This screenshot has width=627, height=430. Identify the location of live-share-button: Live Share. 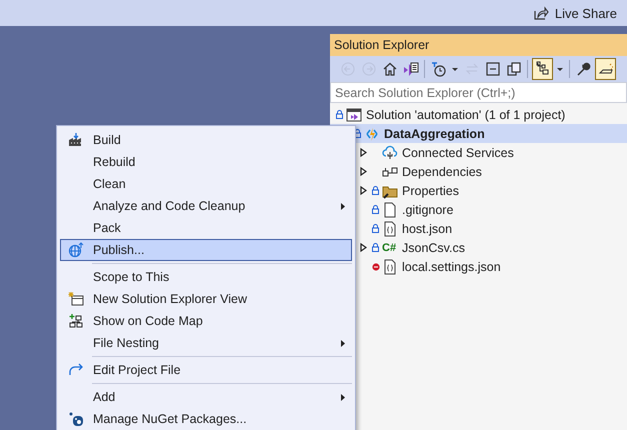
(574, 13).